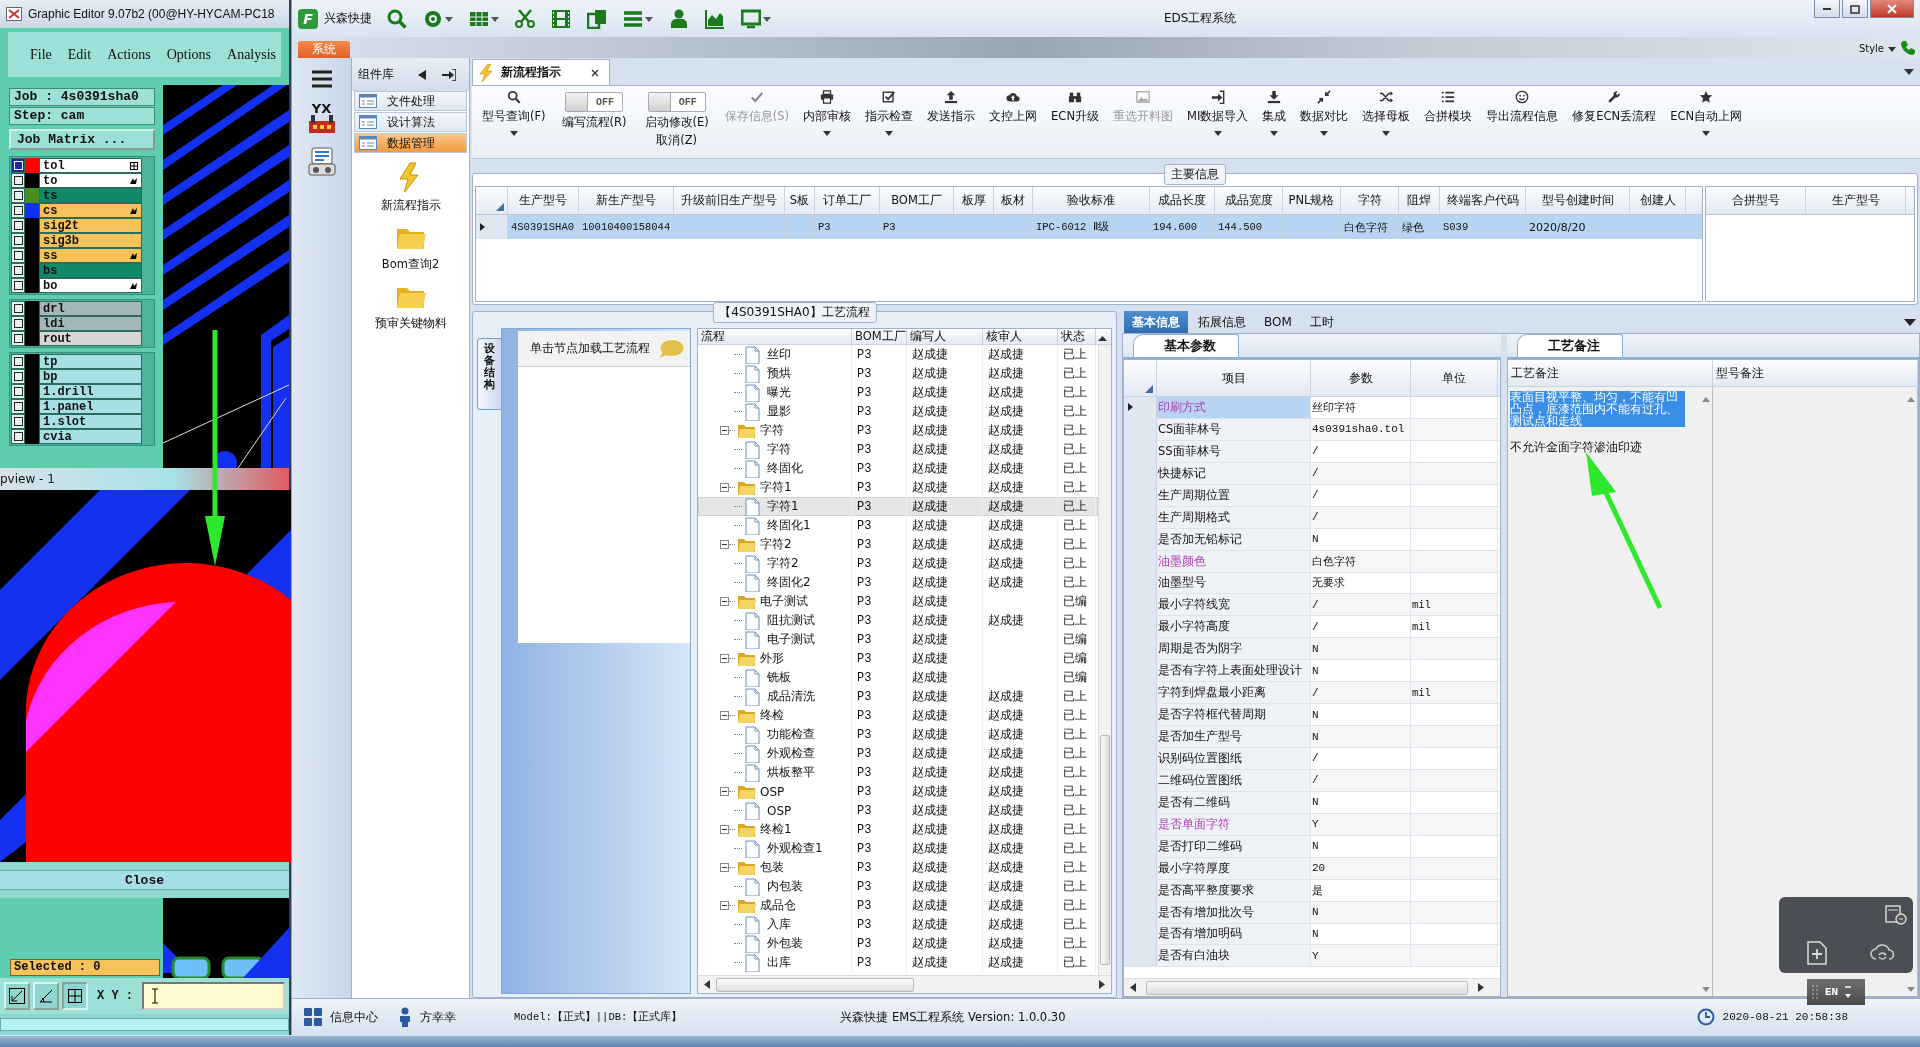  I want to click on toolbar-button: 导出流程信息, so click(1522, 123).